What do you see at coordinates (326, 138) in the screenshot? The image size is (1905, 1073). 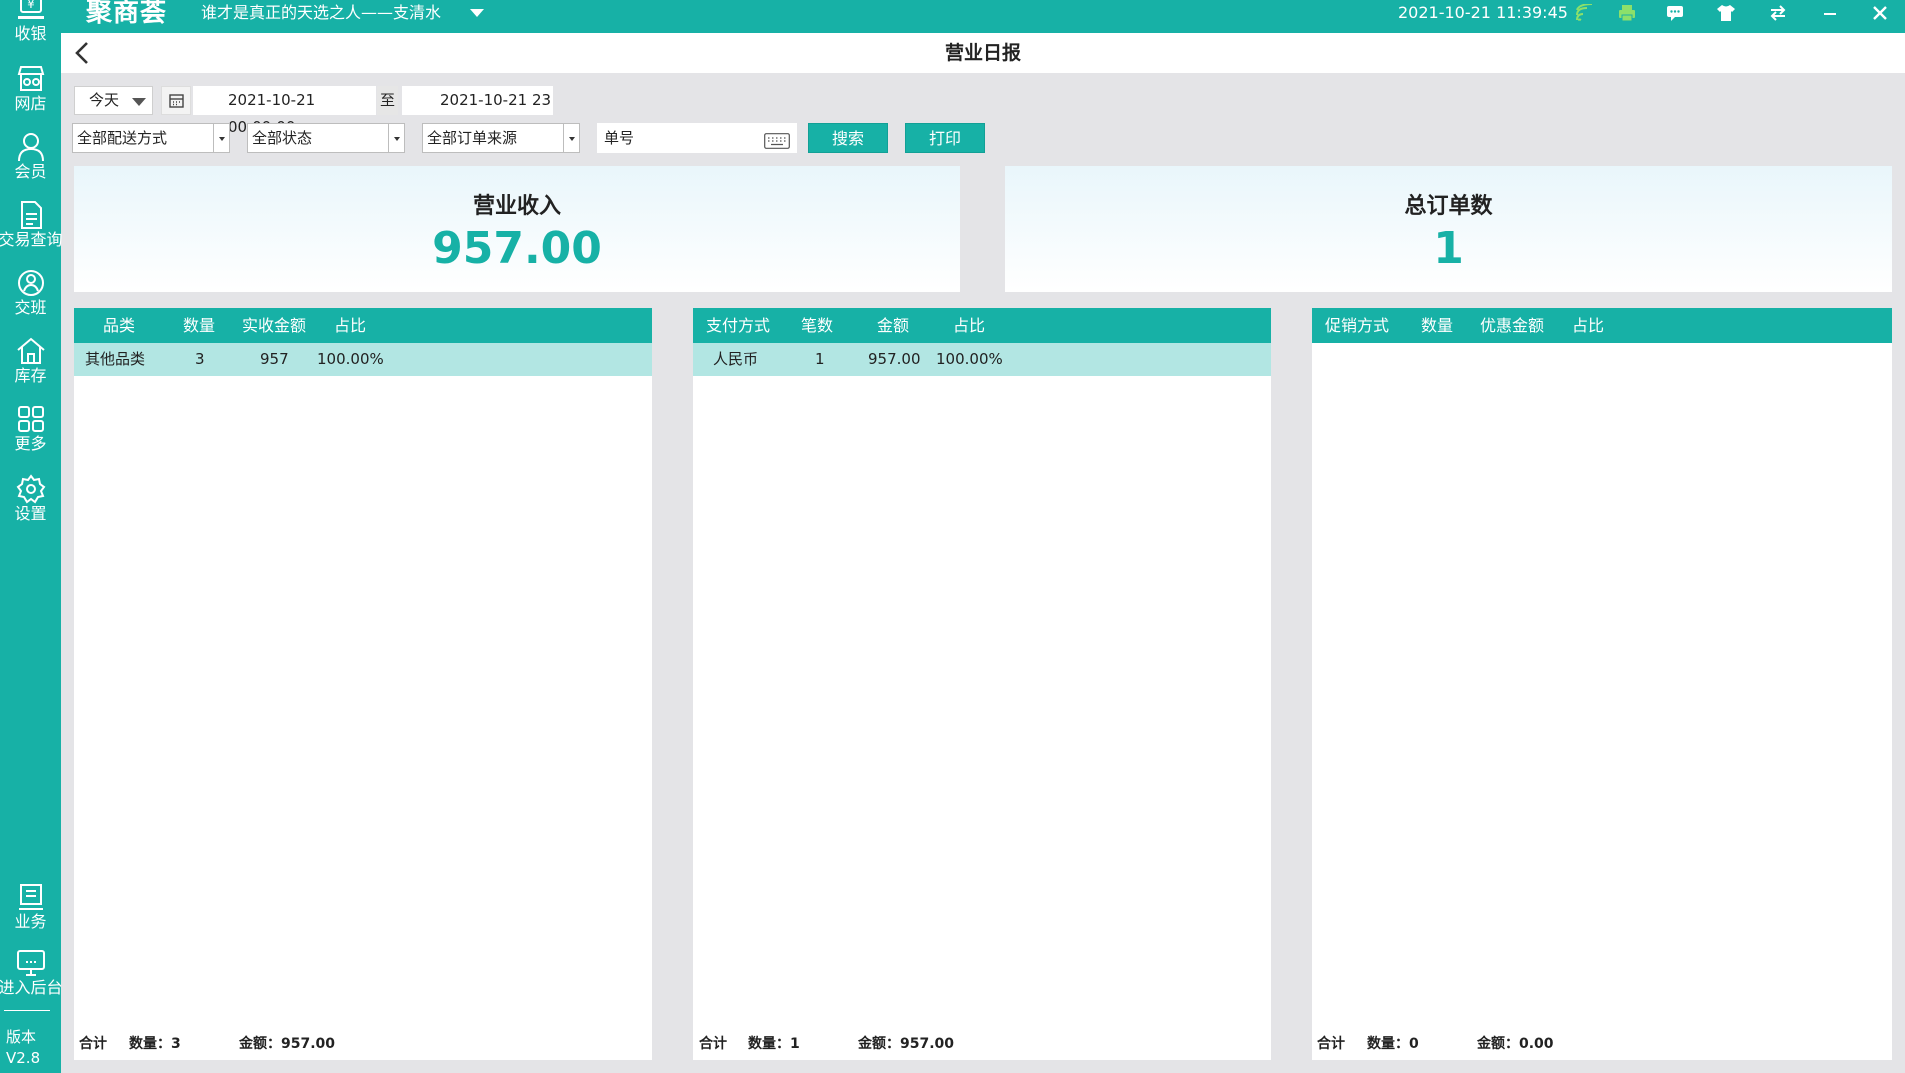 I see `status-select: 全部状态` at bounding box center [326, 138].